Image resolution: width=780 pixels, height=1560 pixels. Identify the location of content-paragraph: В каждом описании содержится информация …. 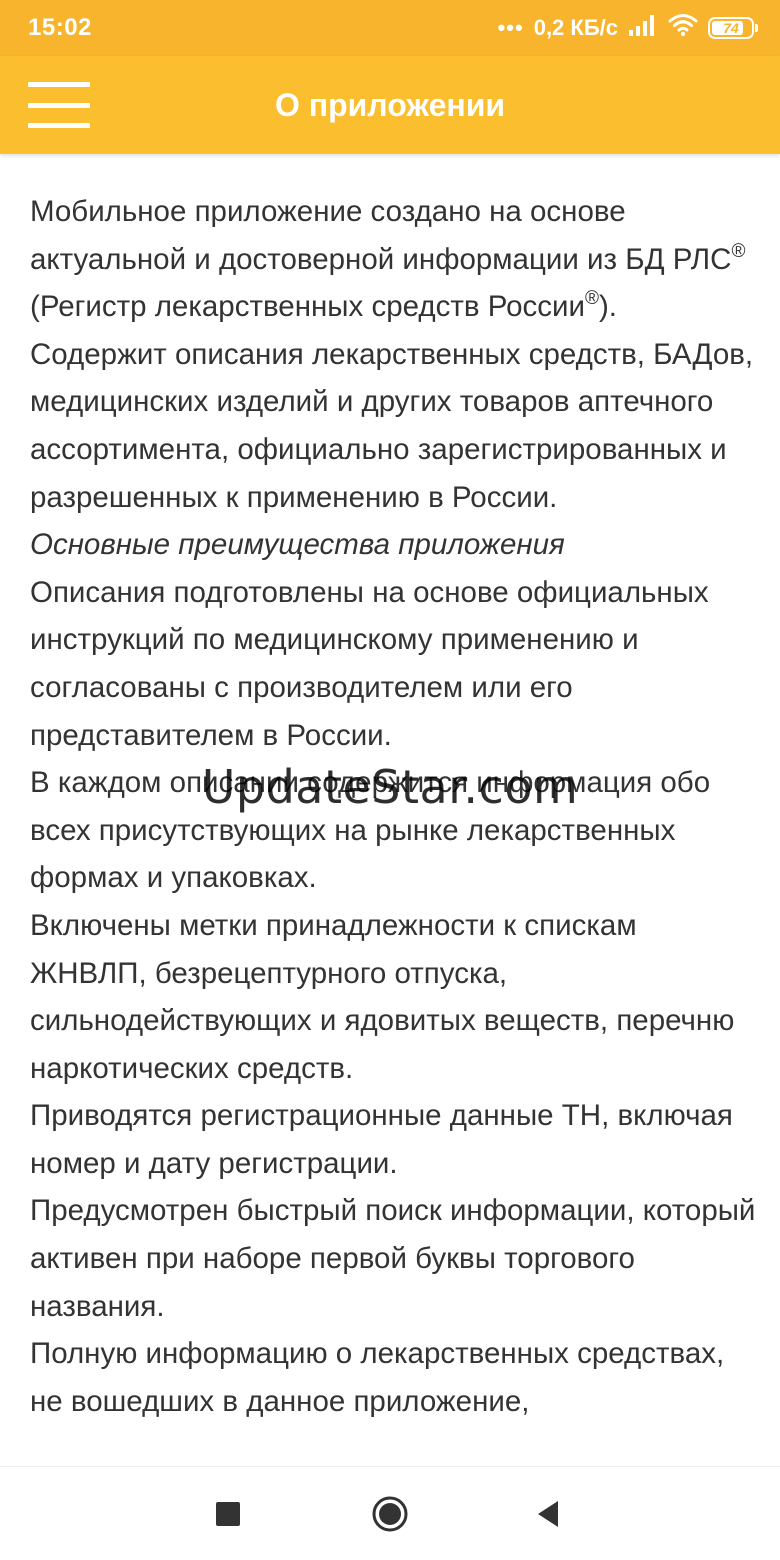
(370, 830).